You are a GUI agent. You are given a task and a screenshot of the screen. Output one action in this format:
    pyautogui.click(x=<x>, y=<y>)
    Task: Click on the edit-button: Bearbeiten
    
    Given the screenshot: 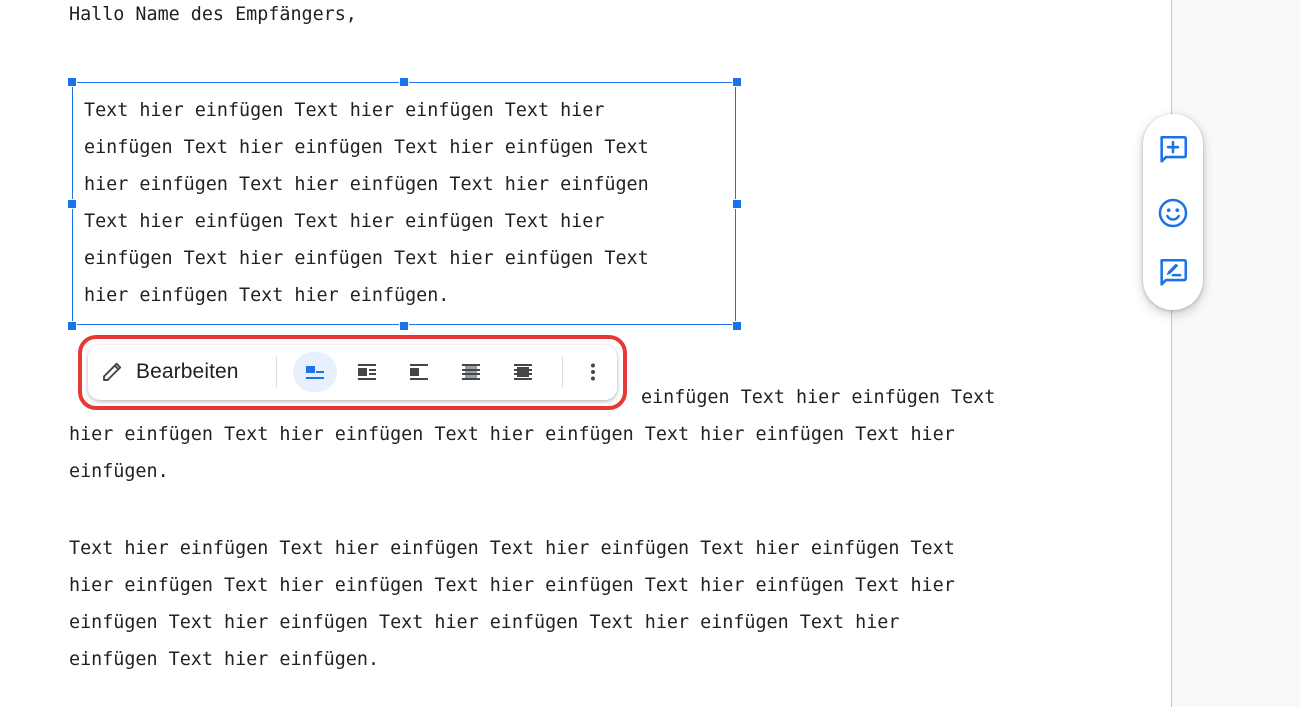 What is the action you would take?
    pyautogui.click(x=177, y=372)
    